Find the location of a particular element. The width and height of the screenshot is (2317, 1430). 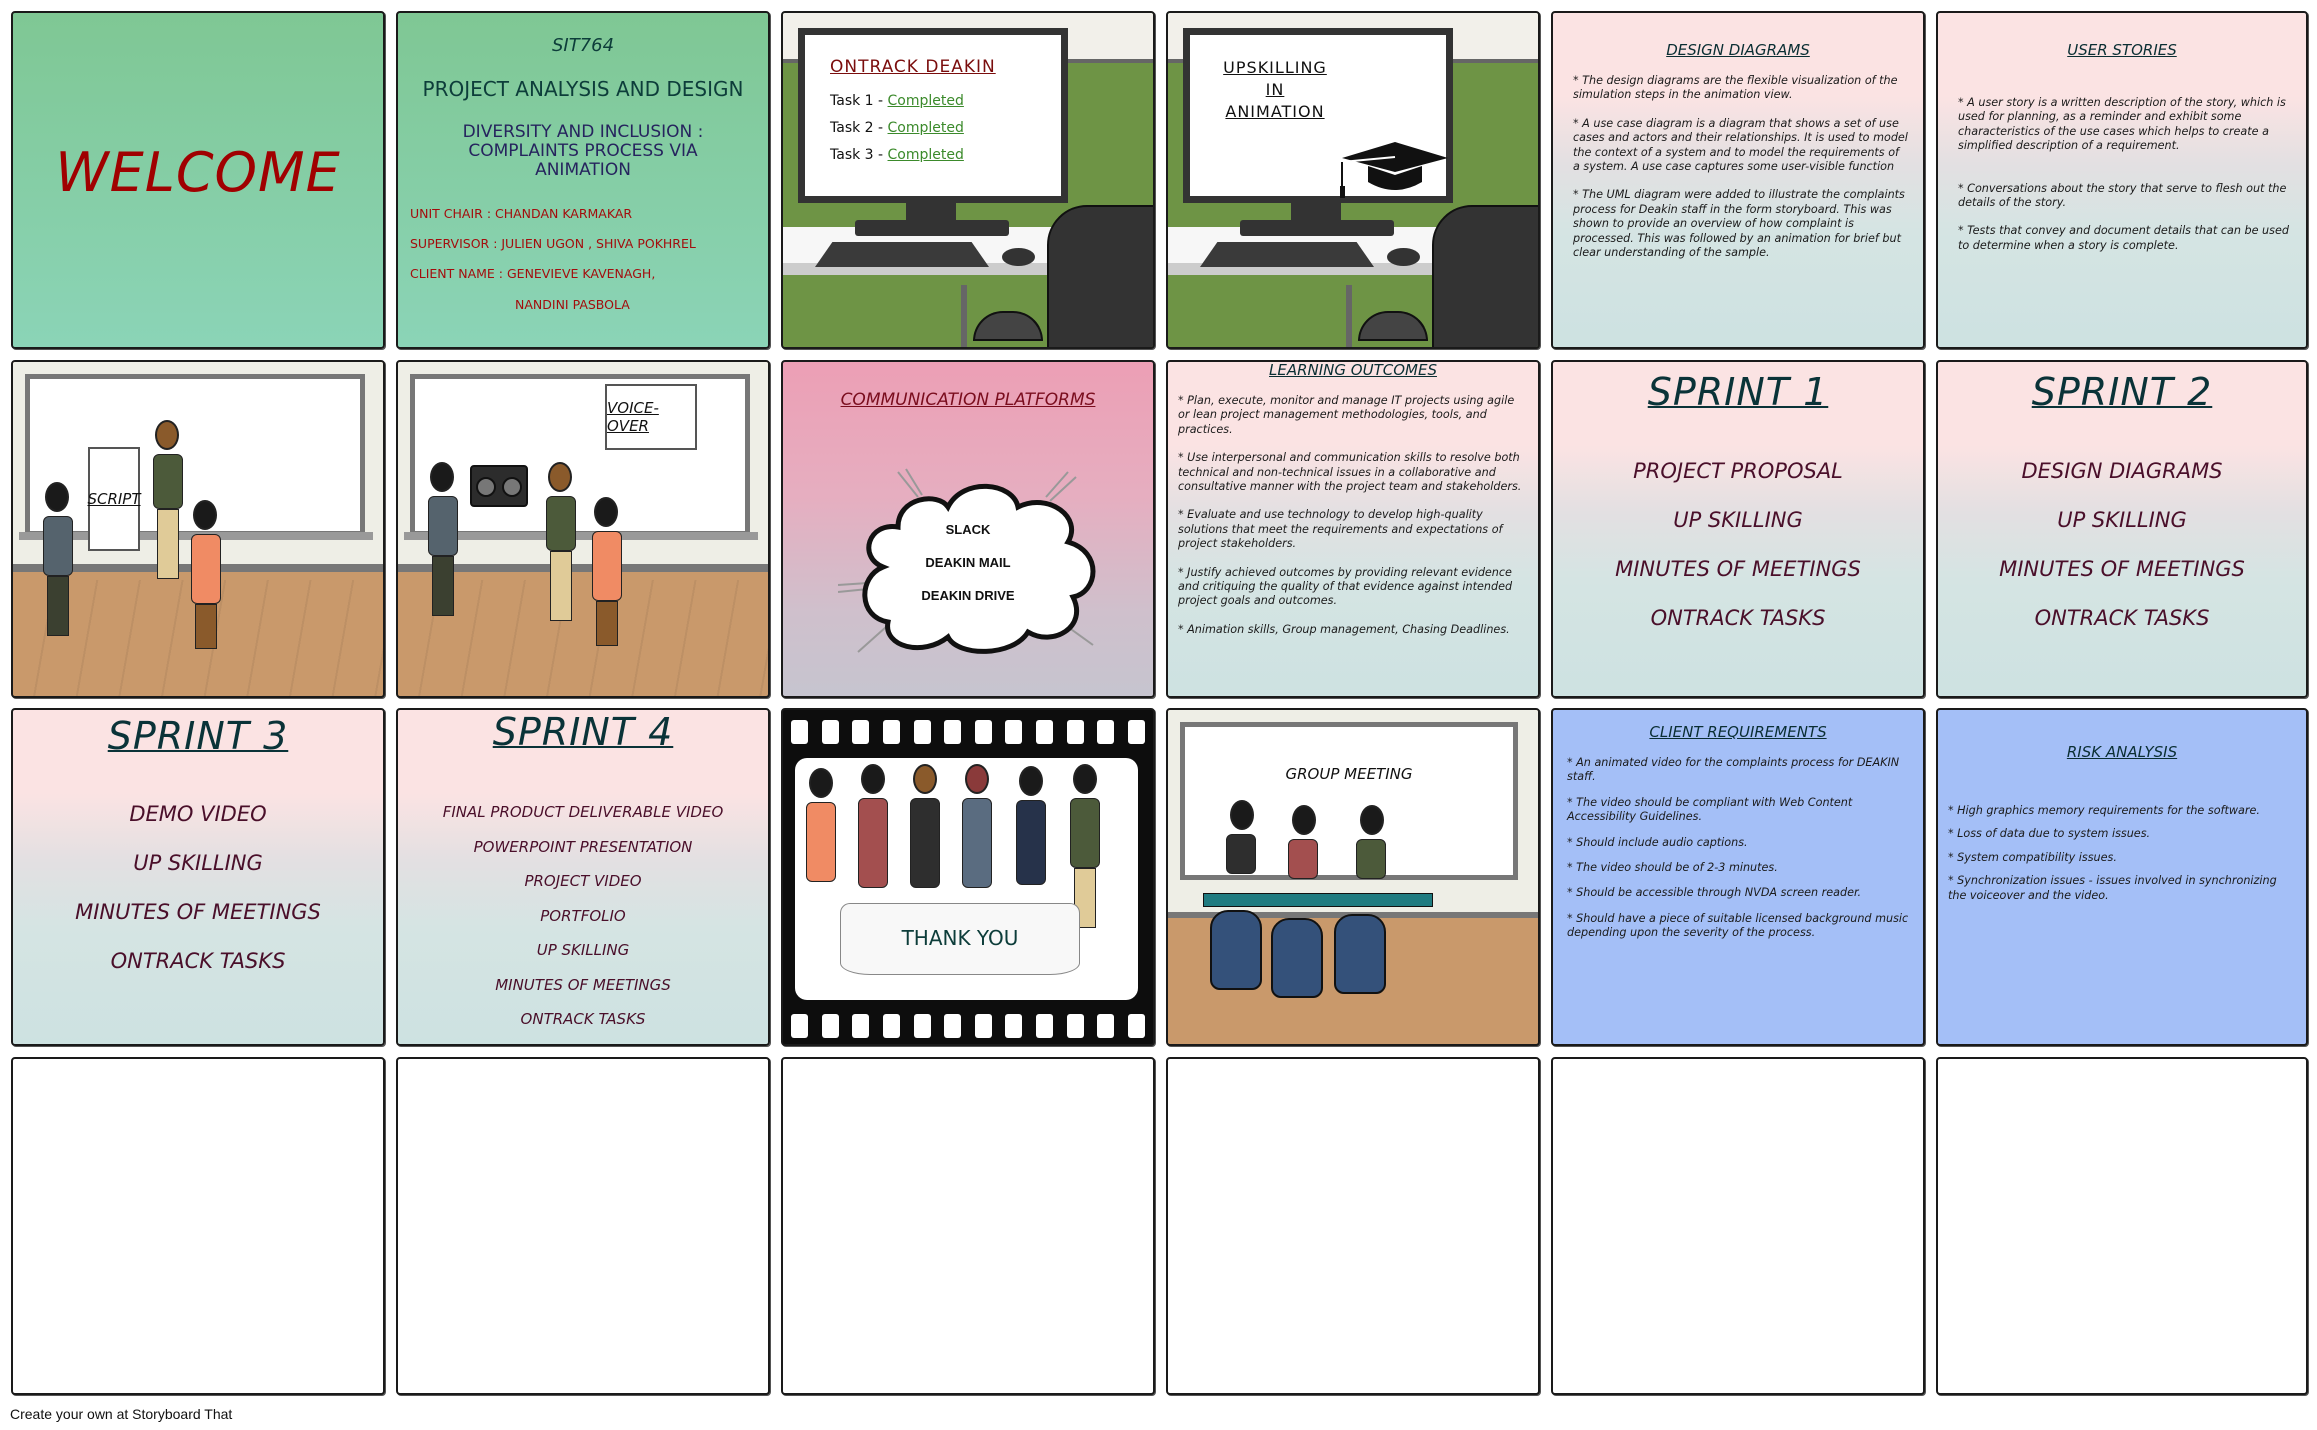

meeting-table is located at coordinates (1318, 900).